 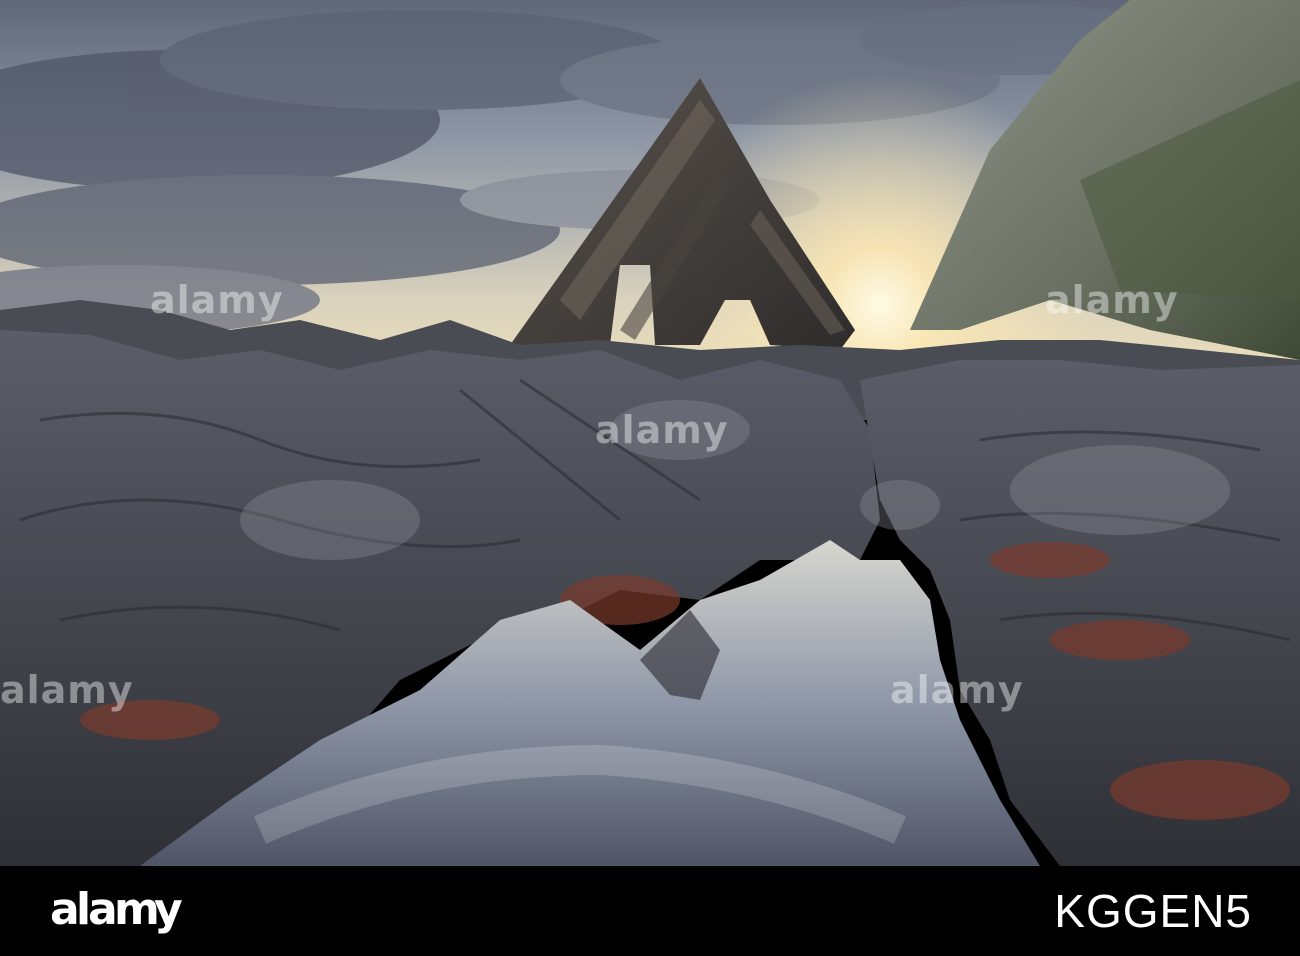 What do you see at coordinates (1153, 911) in the screenshot?
I see `image-id: KGGEN5` at bounding box center [1153, 911].